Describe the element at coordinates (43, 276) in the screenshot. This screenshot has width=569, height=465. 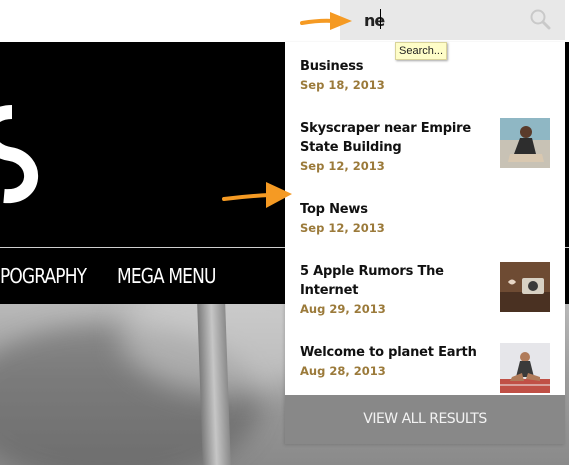
I see `nav-item-typography: POGRAPHY` at that location.